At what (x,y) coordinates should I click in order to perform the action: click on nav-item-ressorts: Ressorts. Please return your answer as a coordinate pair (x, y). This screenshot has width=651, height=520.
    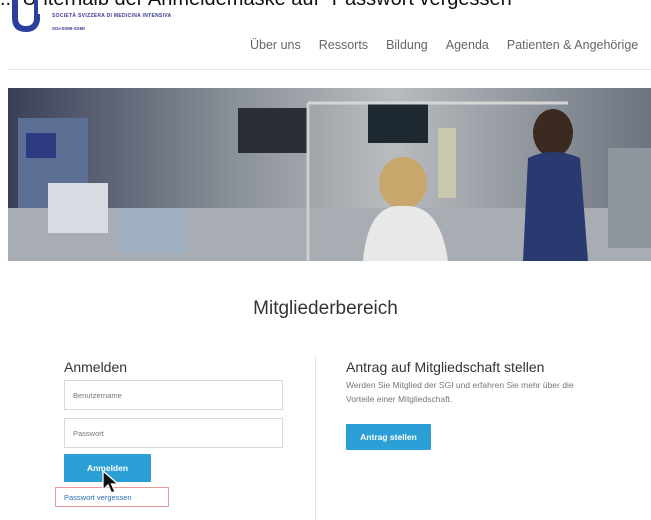
    Looking at the image, I should click on (343, 45).